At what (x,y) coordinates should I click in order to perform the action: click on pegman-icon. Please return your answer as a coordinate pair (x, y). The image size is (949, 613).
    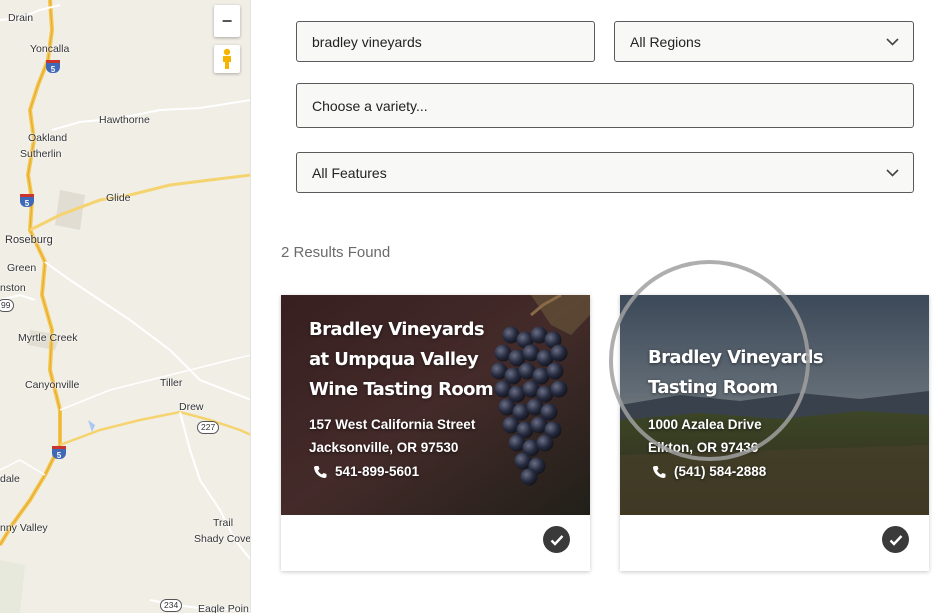
    Looking at the image, I should click on (227, 58).